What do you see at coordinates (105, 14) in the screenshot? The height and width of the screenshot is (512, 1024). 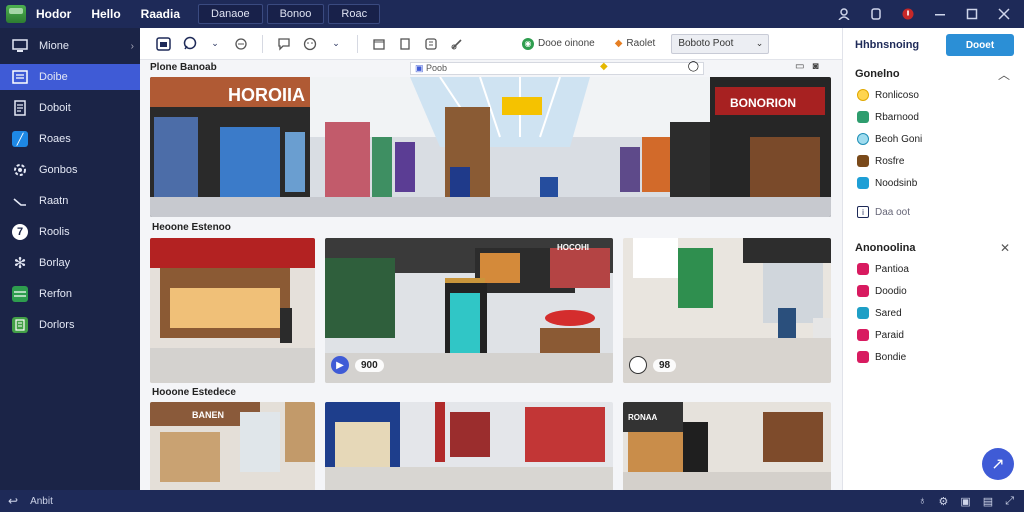 I see `menu-item-2: Hello` at bounding box center [105, 14].